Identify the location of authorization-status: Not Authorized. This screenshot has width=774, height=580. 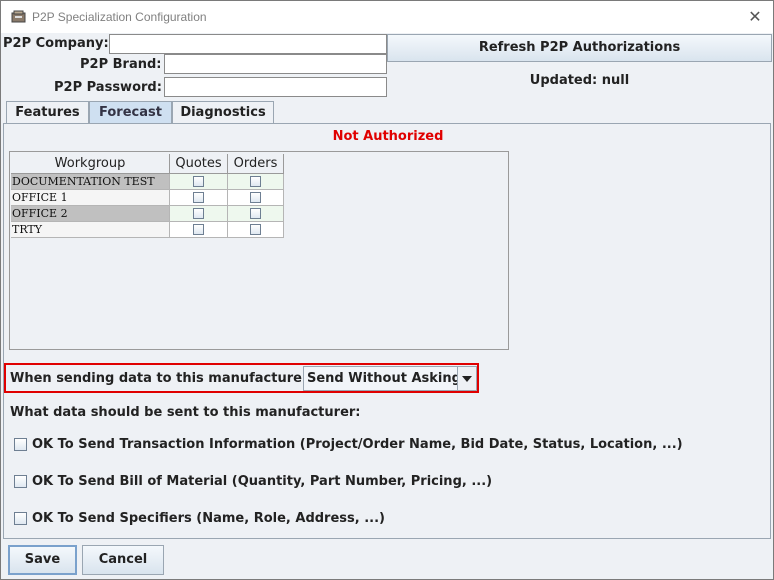
(388, 136).